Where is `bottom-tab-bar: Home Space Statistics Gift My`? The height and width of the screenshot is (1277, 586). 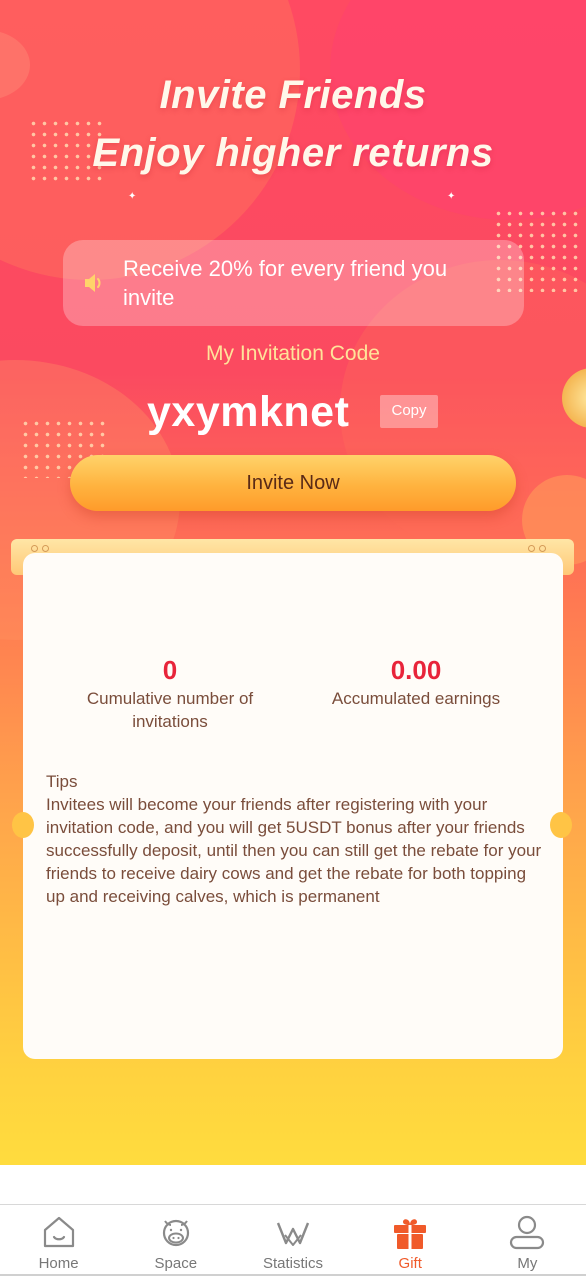
bottom-tab-bar: Home Space Statistics Gift My is located at coordinates (293, 1240).